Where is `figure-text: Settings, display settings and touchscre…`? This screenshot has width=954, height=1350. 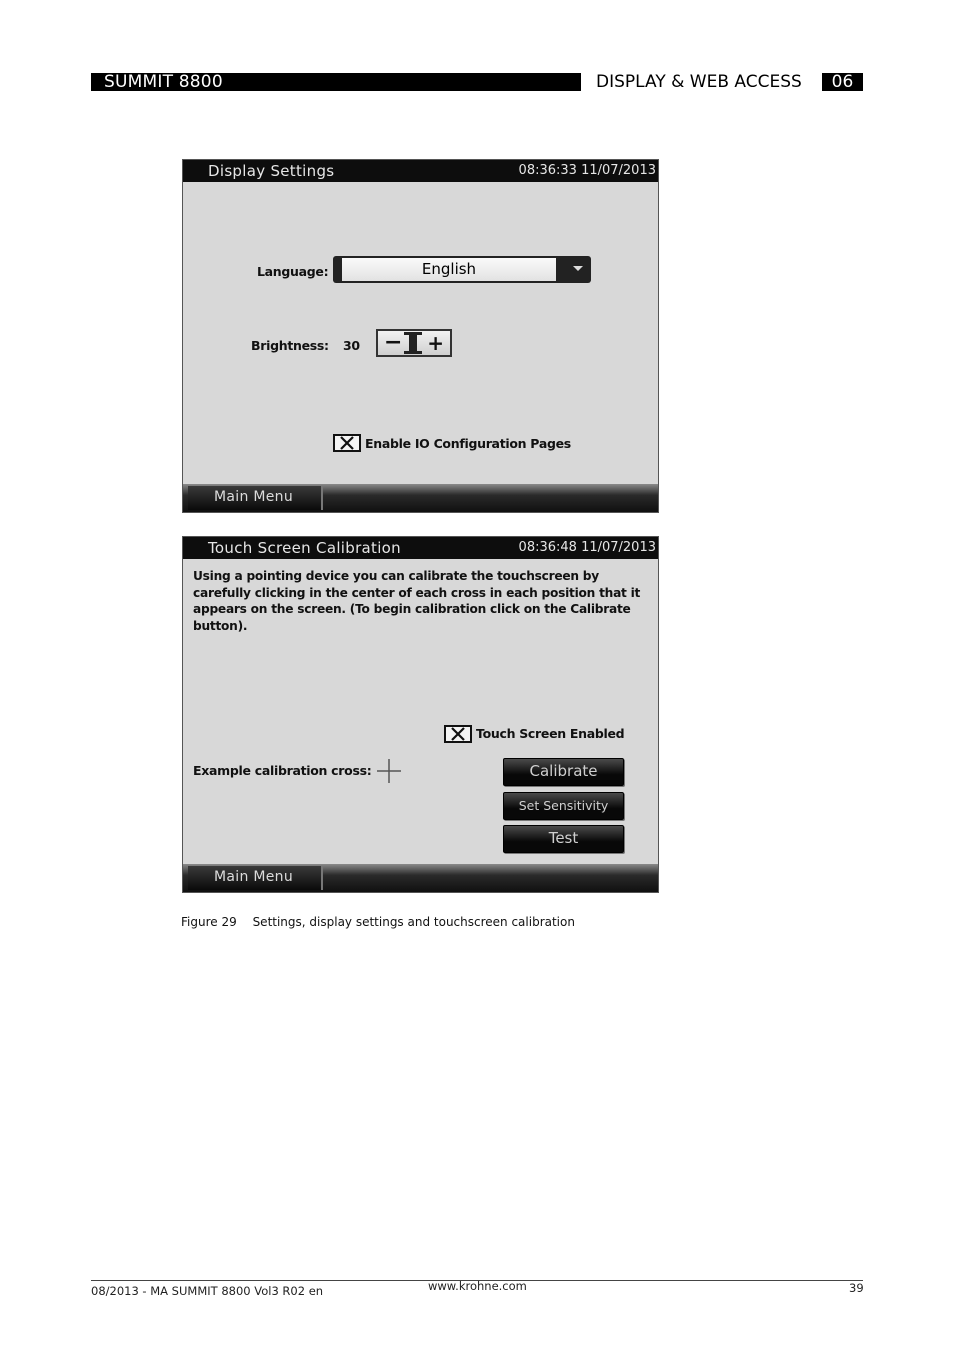
figure-text: Settings, display settings and touchscre… is located at coordinates (413, 922).